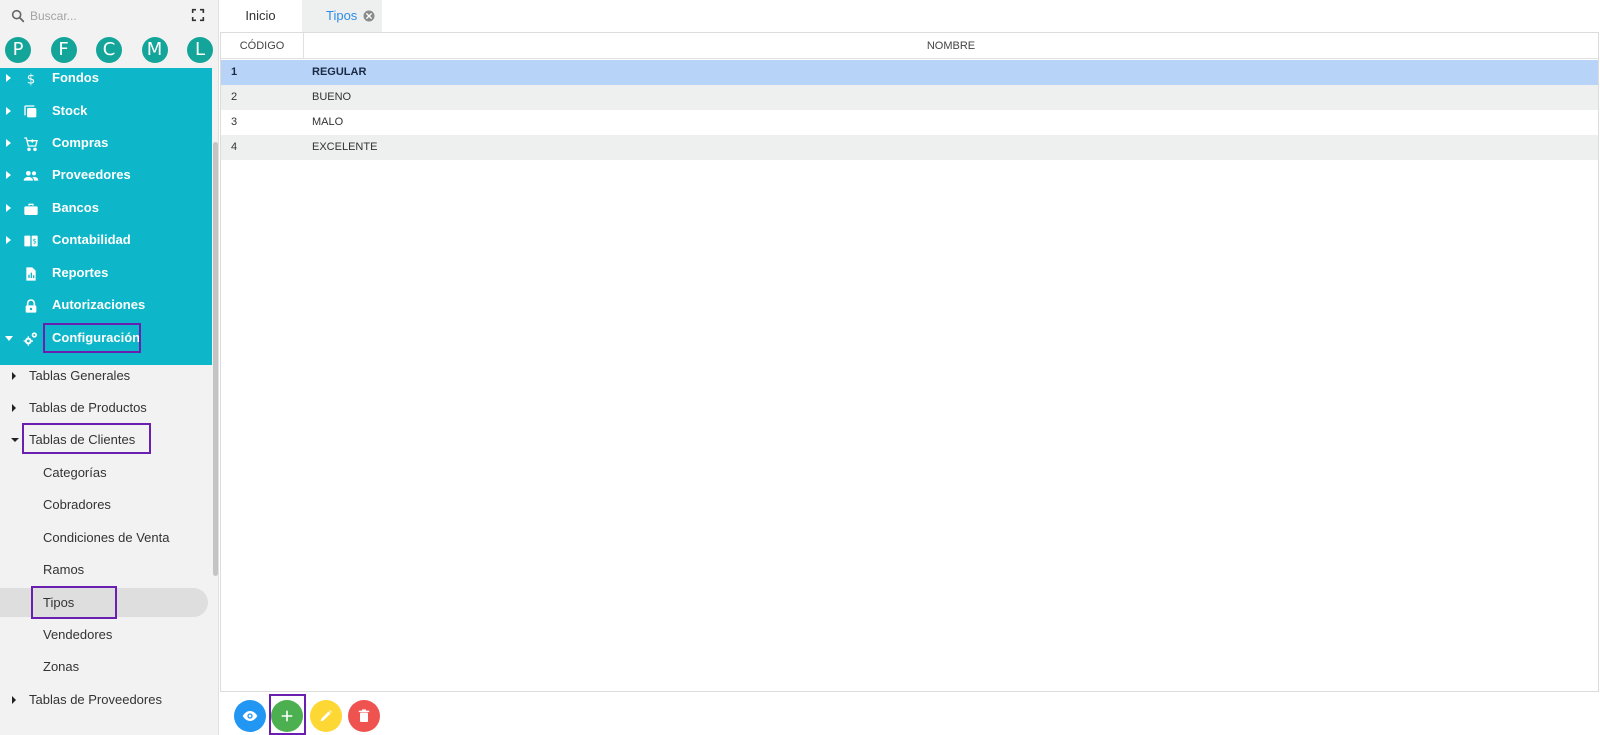 The width and height of the screenshot is (1600, 735). I want to click on add-button, so click(287, 716).